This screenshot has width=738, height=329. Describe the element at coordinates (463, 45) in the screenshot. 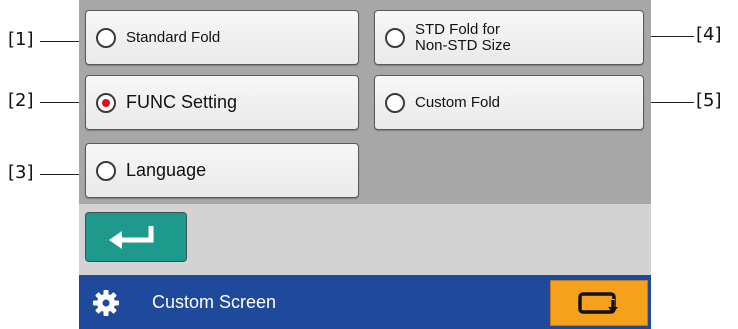

I see `std-fold-line2: Non-STD Size` at that location.